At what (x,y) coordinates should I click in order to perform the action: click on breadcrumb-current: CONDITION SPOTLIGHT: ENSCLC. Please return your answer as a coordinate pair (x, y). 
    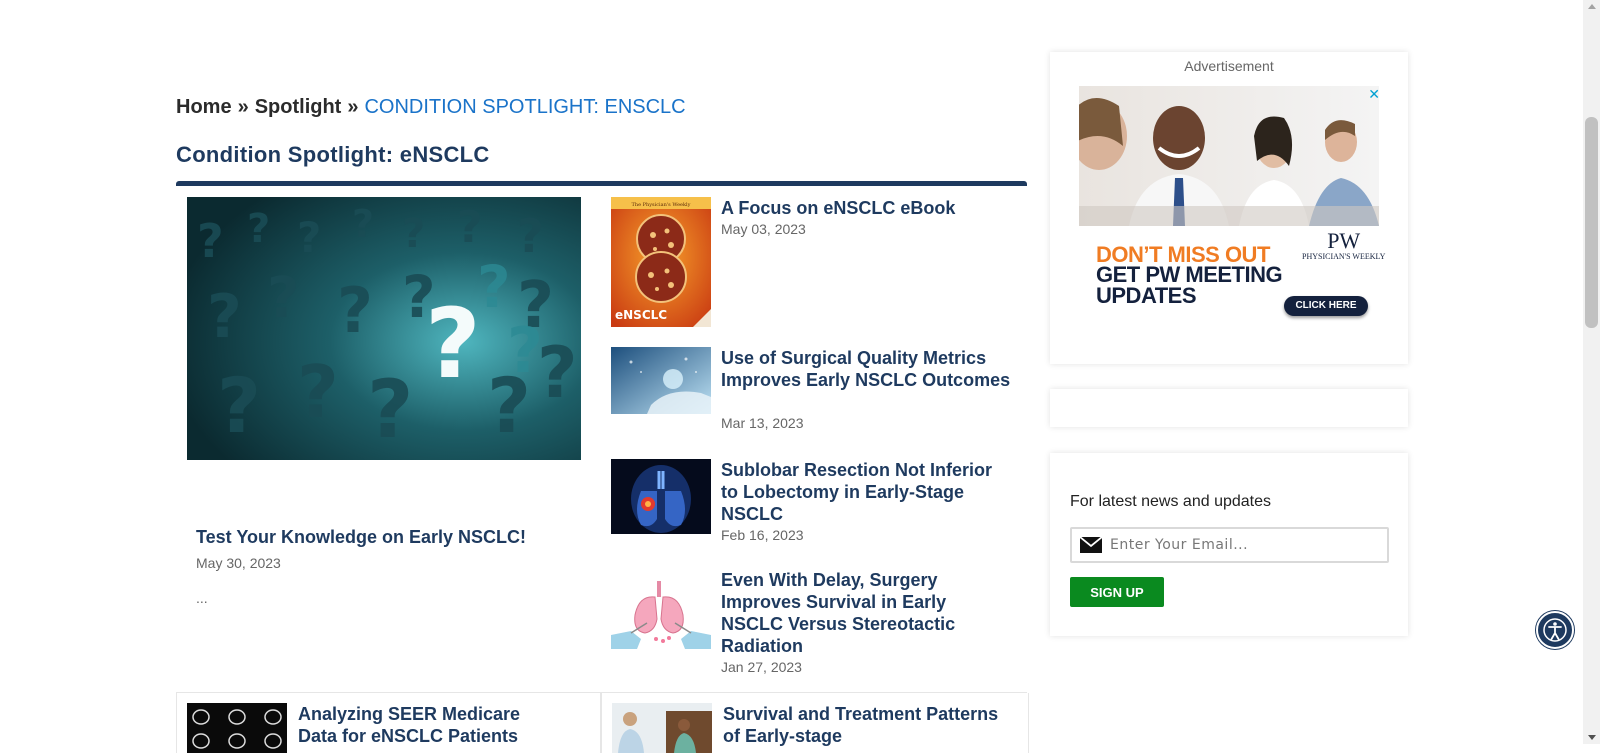
    Looking at the image, I should click on (525, 107).